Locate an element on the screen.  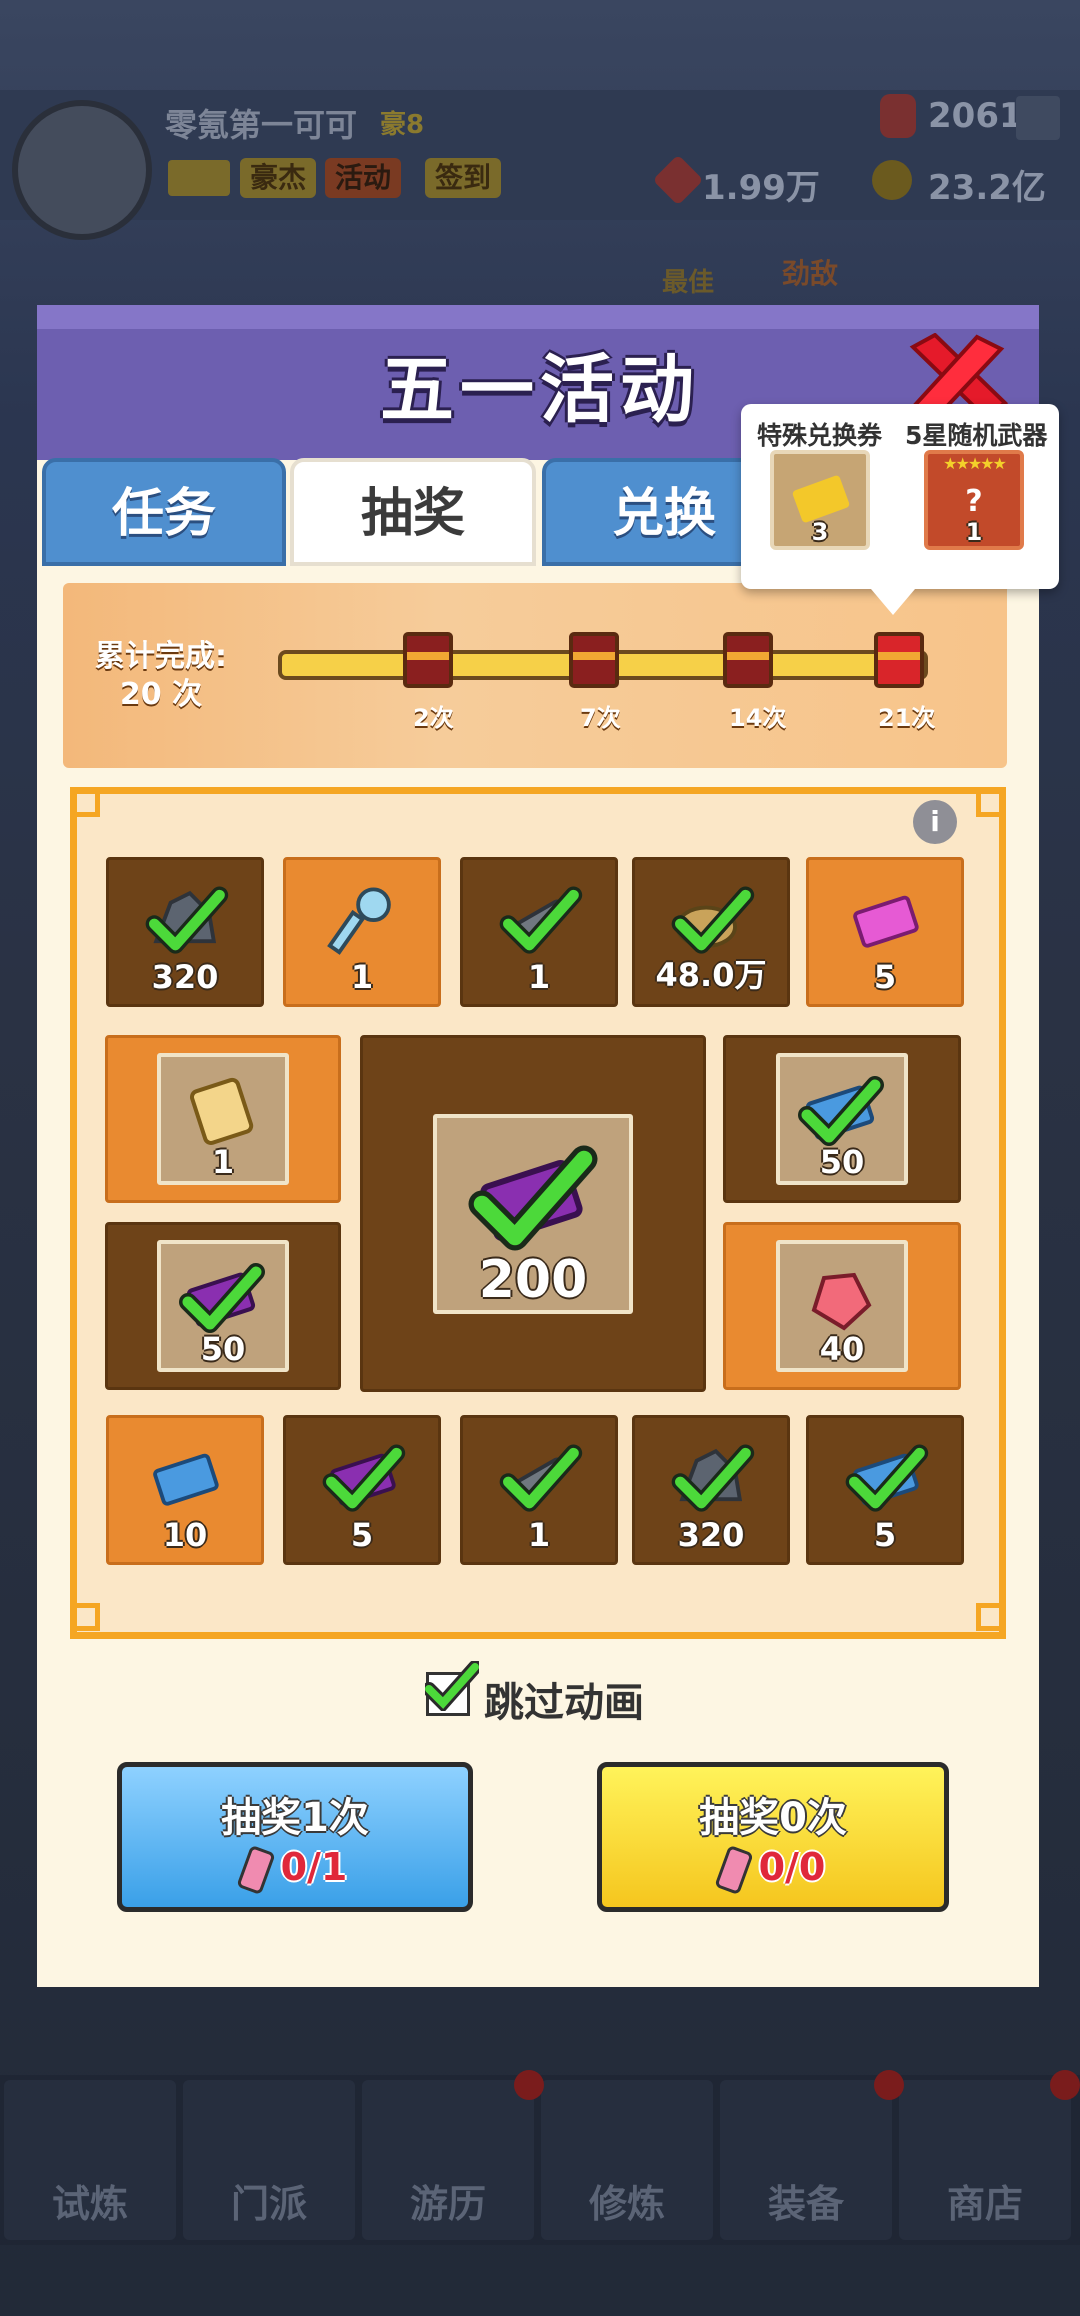
player-avatar is located at coordinates (82, 170).